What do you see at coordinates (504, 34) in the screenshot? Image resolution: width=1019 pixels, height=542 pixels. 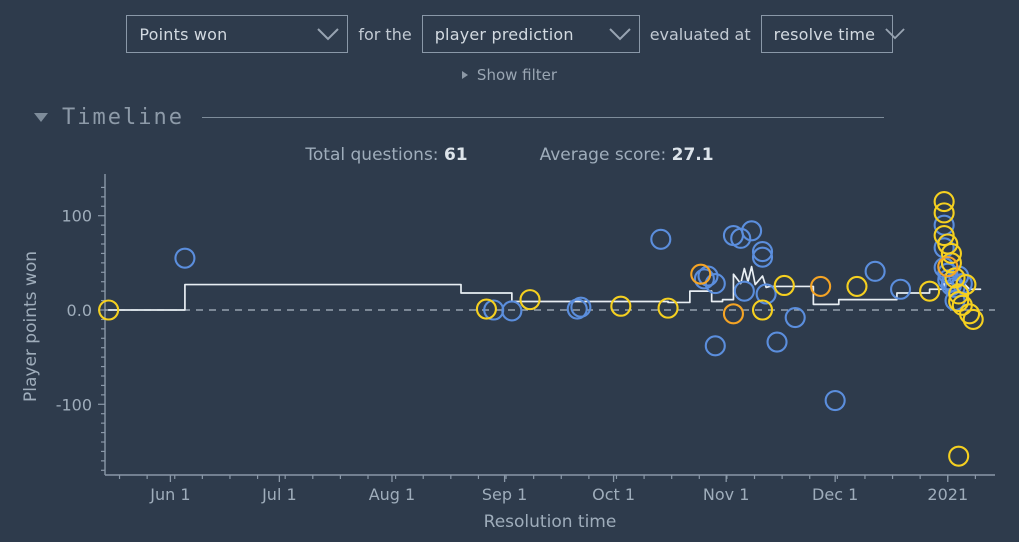 I see `target-select-value: player prediction` at bounding box center [504, 34].